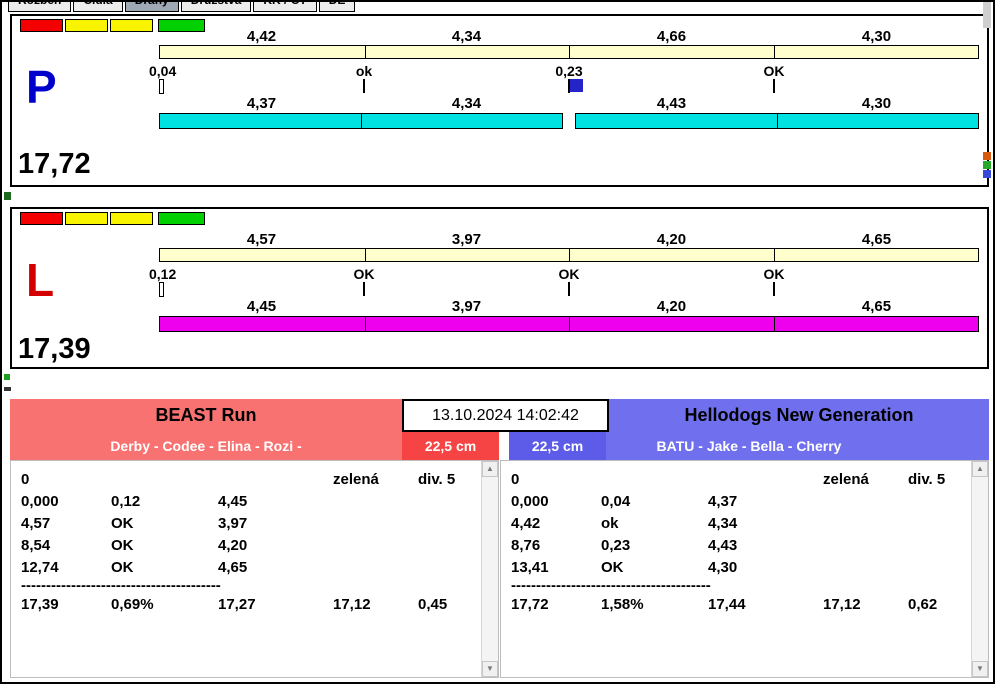 Image resolution: width=995 pixels, height=684 pixels. What do you see at coordinates (233, 567) in the screenshot?
I see `cell: 4,65` at bounding box center [233, 567].